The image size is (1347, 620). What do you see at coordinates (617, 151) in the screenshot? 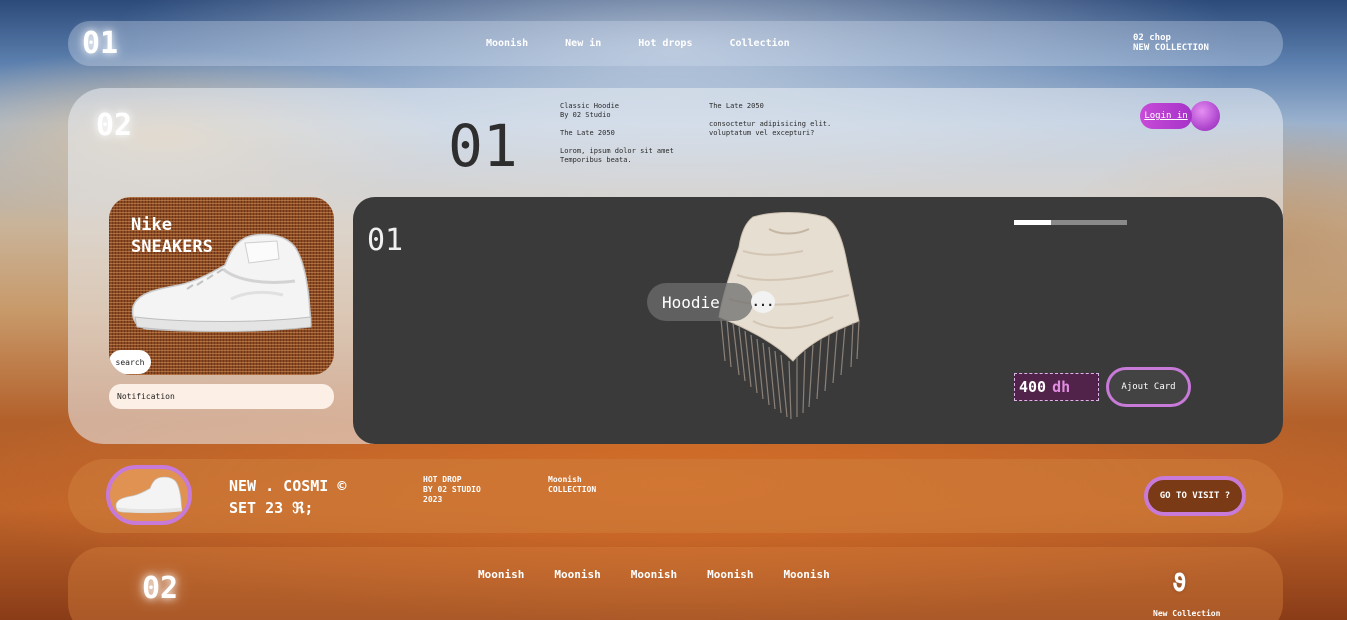
I see `desc-line: Lorom, ipsum dolor sit amet` at bounding box center [617, 151].